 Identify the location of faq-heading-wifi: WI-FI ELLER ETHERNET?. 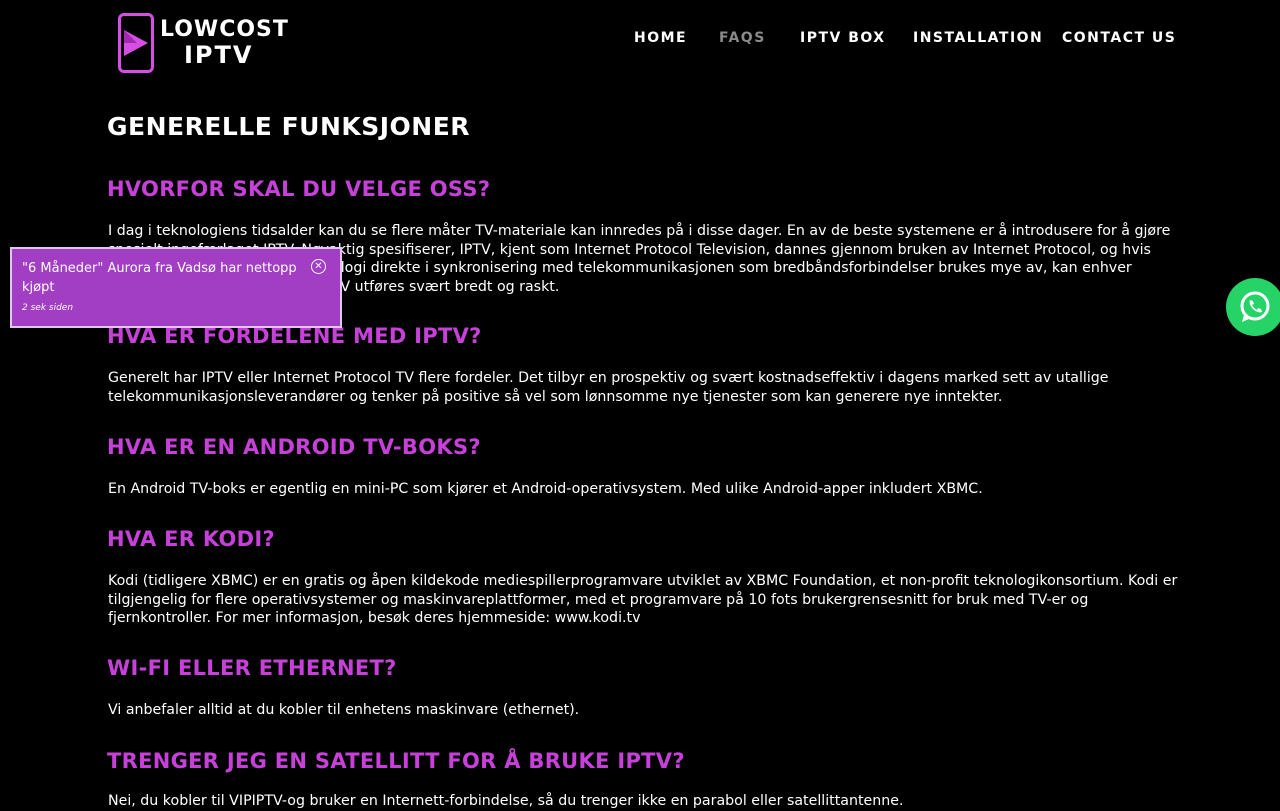
(252, 668).